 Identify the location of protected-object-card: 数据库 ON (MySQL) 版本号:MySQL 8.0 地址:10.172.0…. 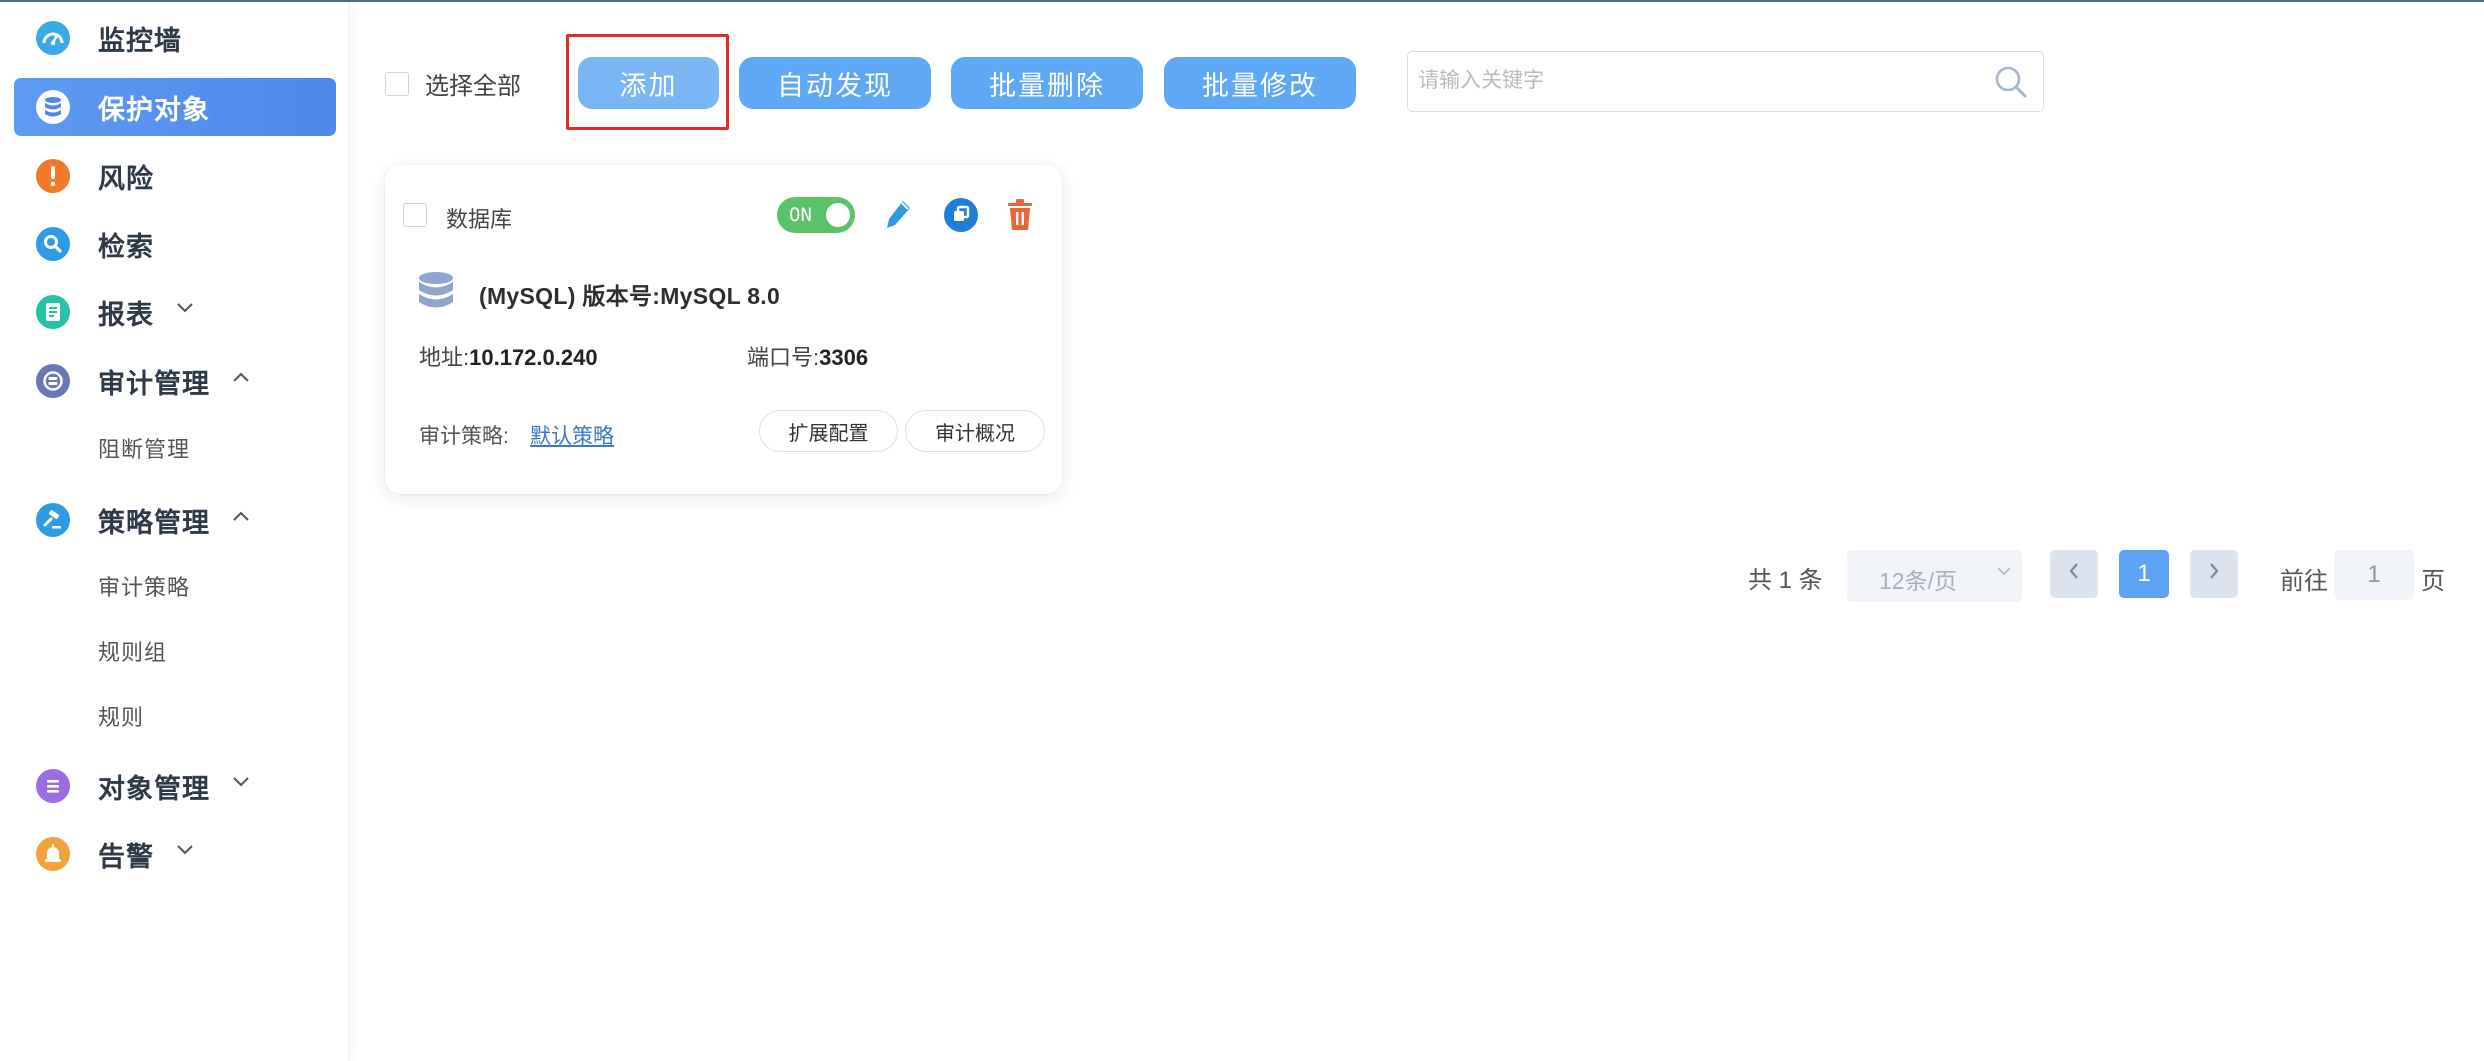
(723, 329).